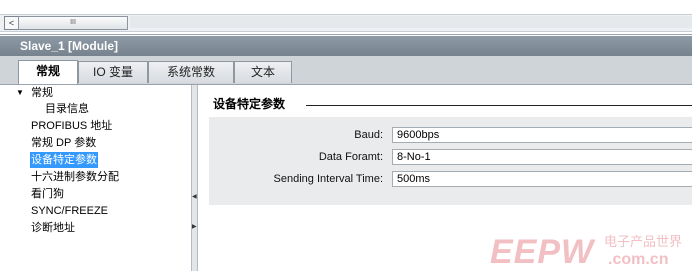 This screenshot has width=692, height=271. Describe the element at coordinates (113, 72) in the screenshot. I see `tab-io-tags: IO 变量` at that location.